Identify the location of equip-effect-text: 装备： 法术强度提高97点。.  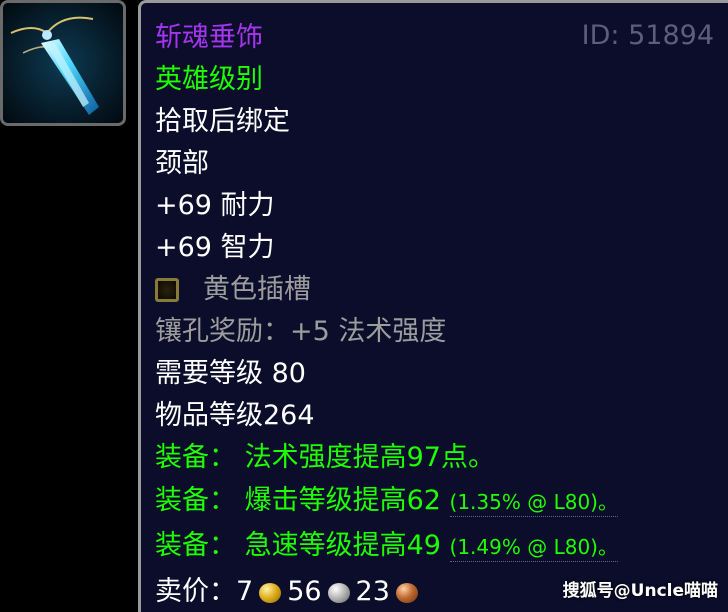
(325, 457).